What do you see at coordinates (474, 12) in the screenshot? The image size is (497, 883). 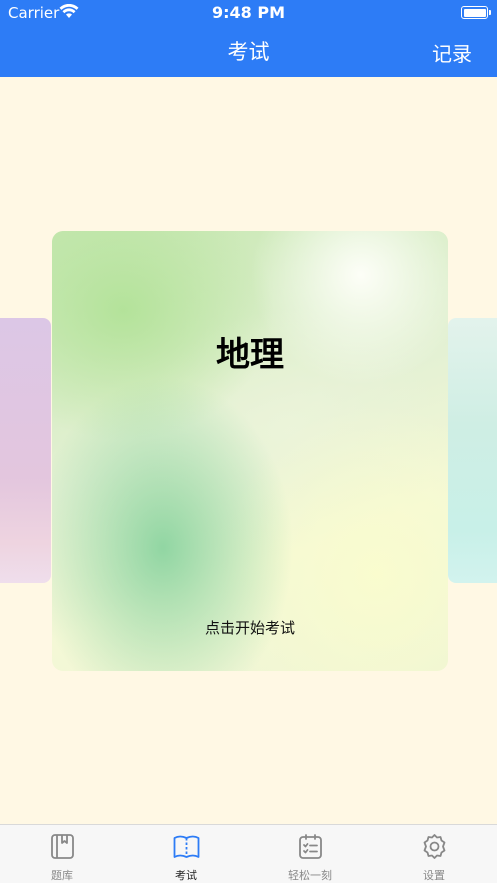 I see `battery-icon` at bounding box center [474, 12].